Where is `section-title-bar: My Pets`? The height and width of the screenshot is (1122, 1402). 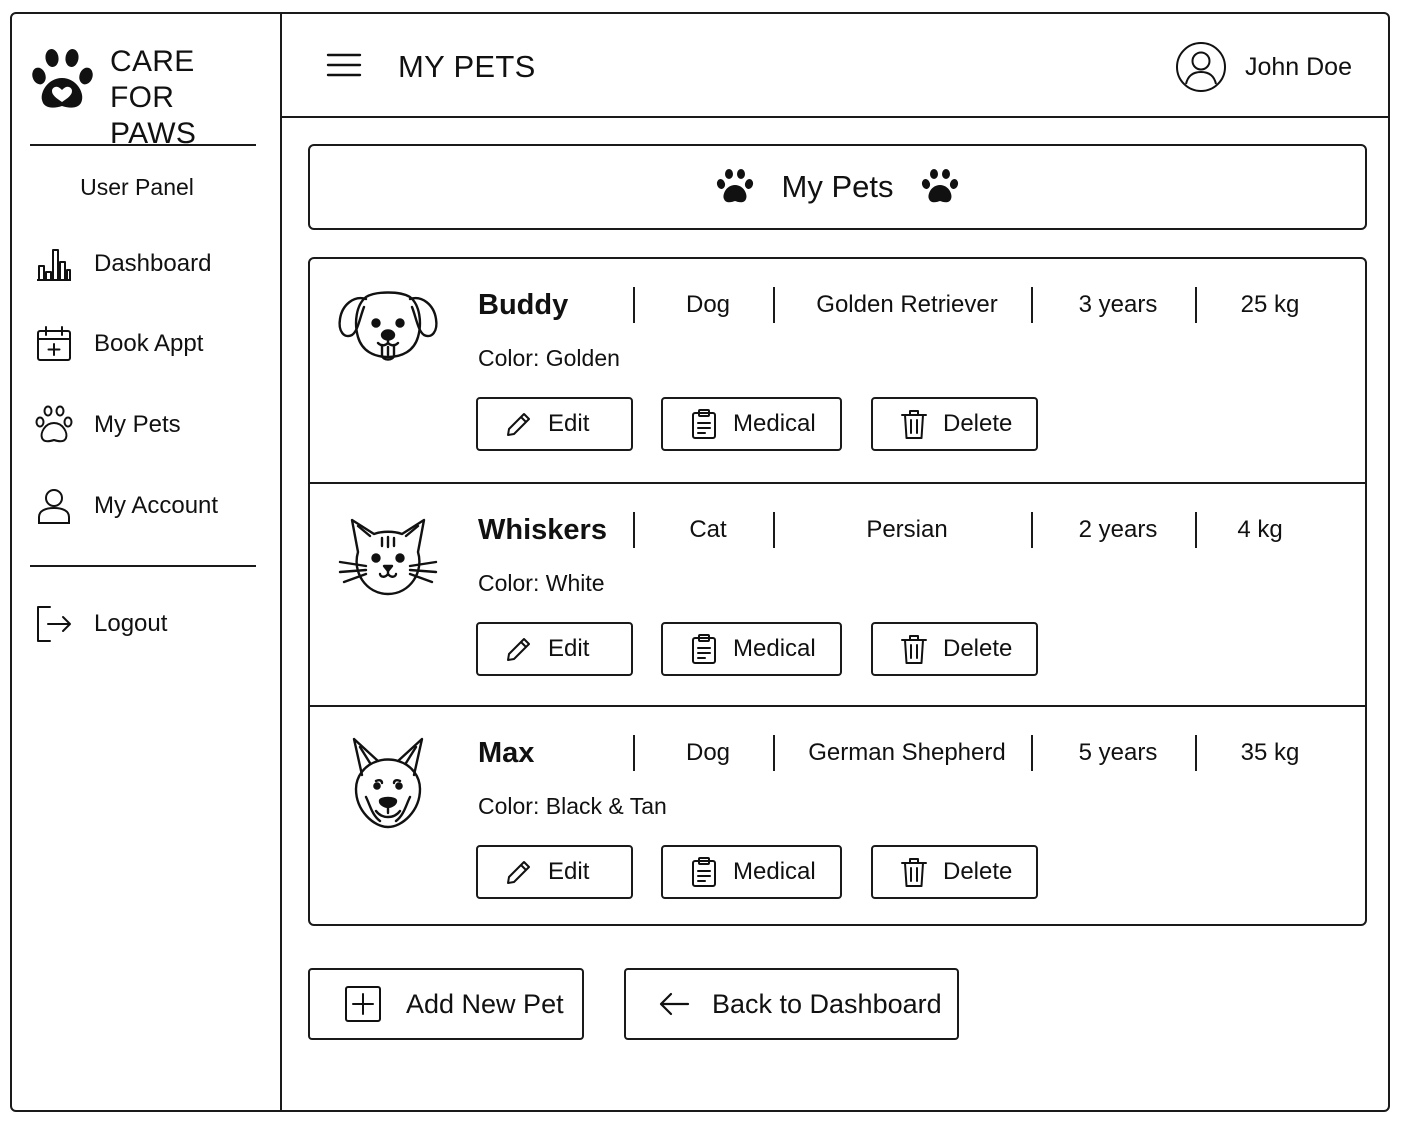
section-title-bar: My Pets is located at coordinates (837, 187).